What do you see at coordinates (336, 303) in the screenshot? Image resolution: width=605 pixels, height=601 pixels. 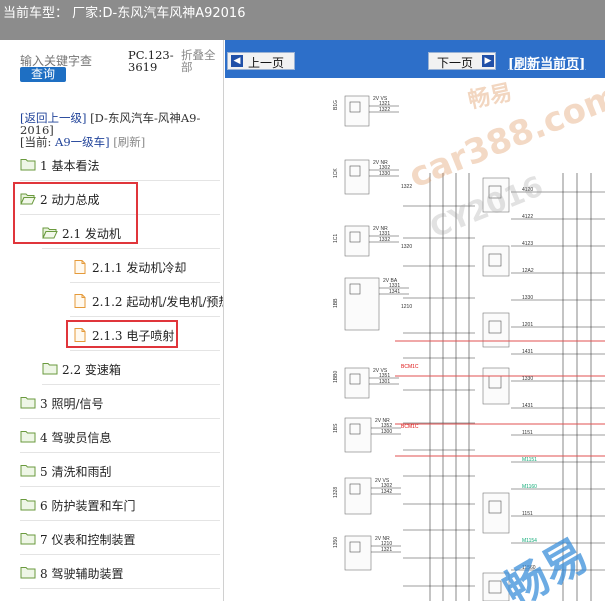 I see `diagram-label: 1BB` at bounding box center [336, 303].